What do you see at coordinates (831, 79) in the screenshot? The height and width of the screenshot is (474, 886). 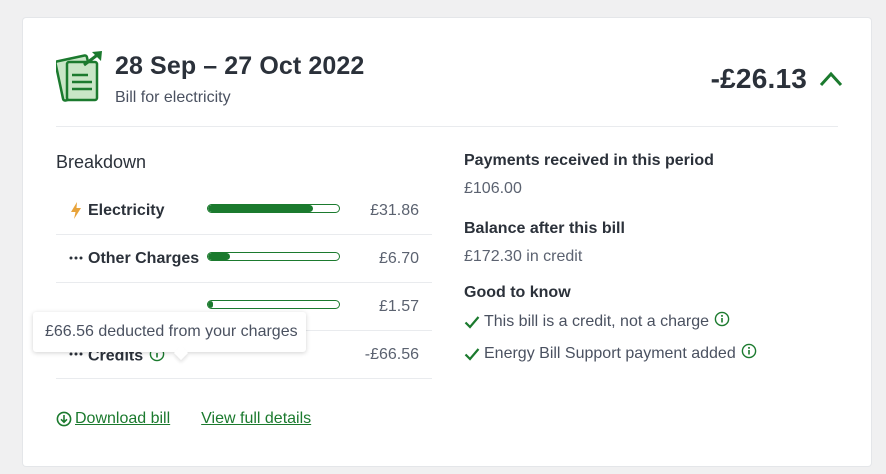 I see `chevron-up-icon` at bounding box center [831, 79].